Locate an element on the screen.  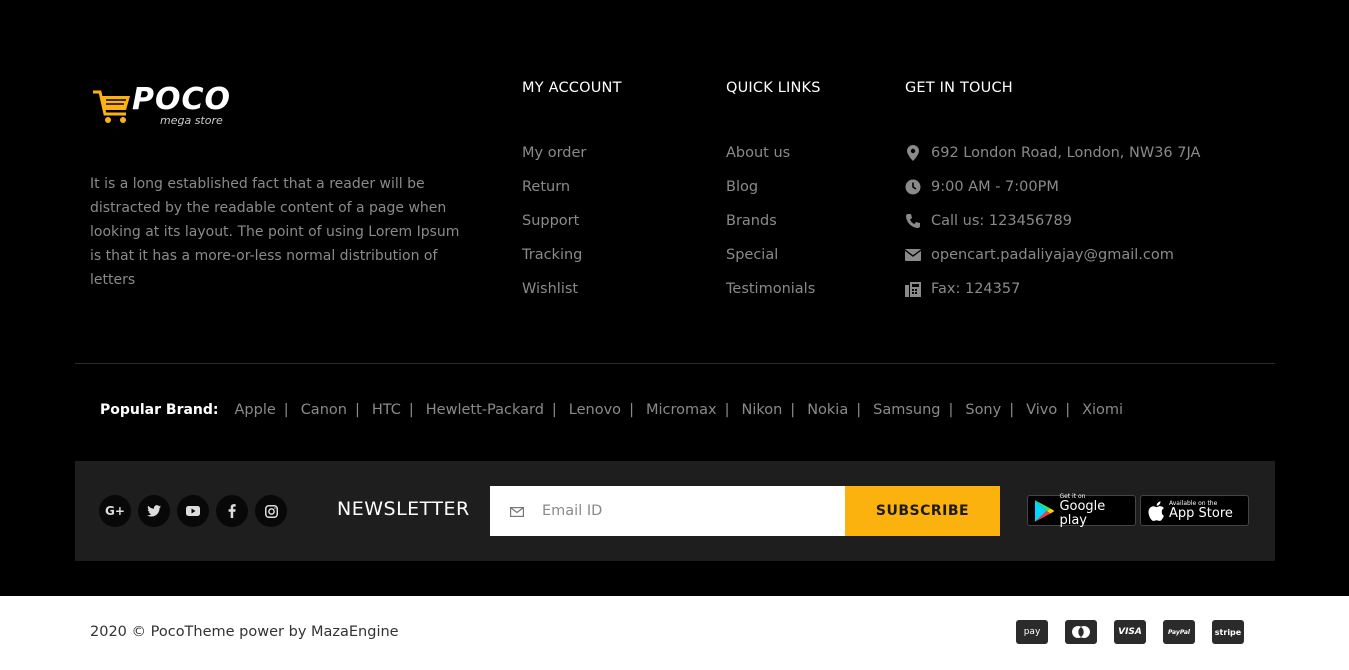
contact-phone: Call us: 123456789 is located at coordinates (1052, 227).